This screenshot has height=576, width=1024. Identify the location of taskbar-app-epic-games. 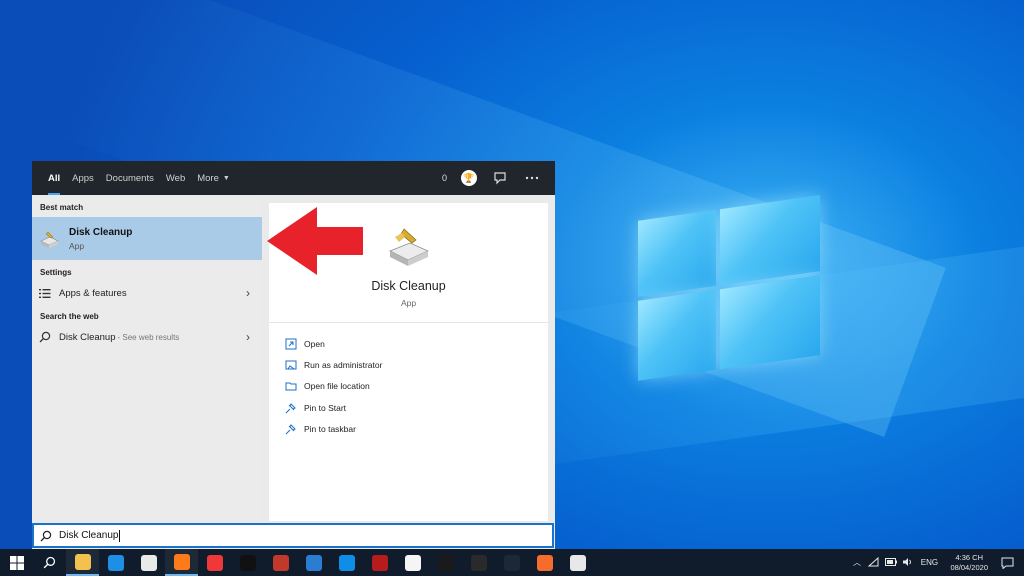
(478, 562).